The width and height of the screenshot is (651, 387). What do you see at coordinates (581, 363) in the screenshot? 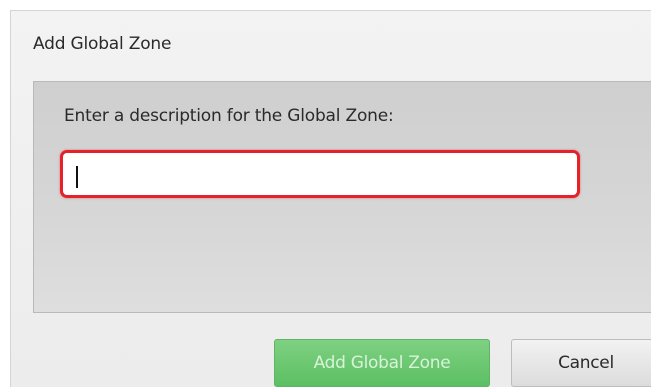
I see `cancel-button: Cancel` at bounding box center [581, 363].